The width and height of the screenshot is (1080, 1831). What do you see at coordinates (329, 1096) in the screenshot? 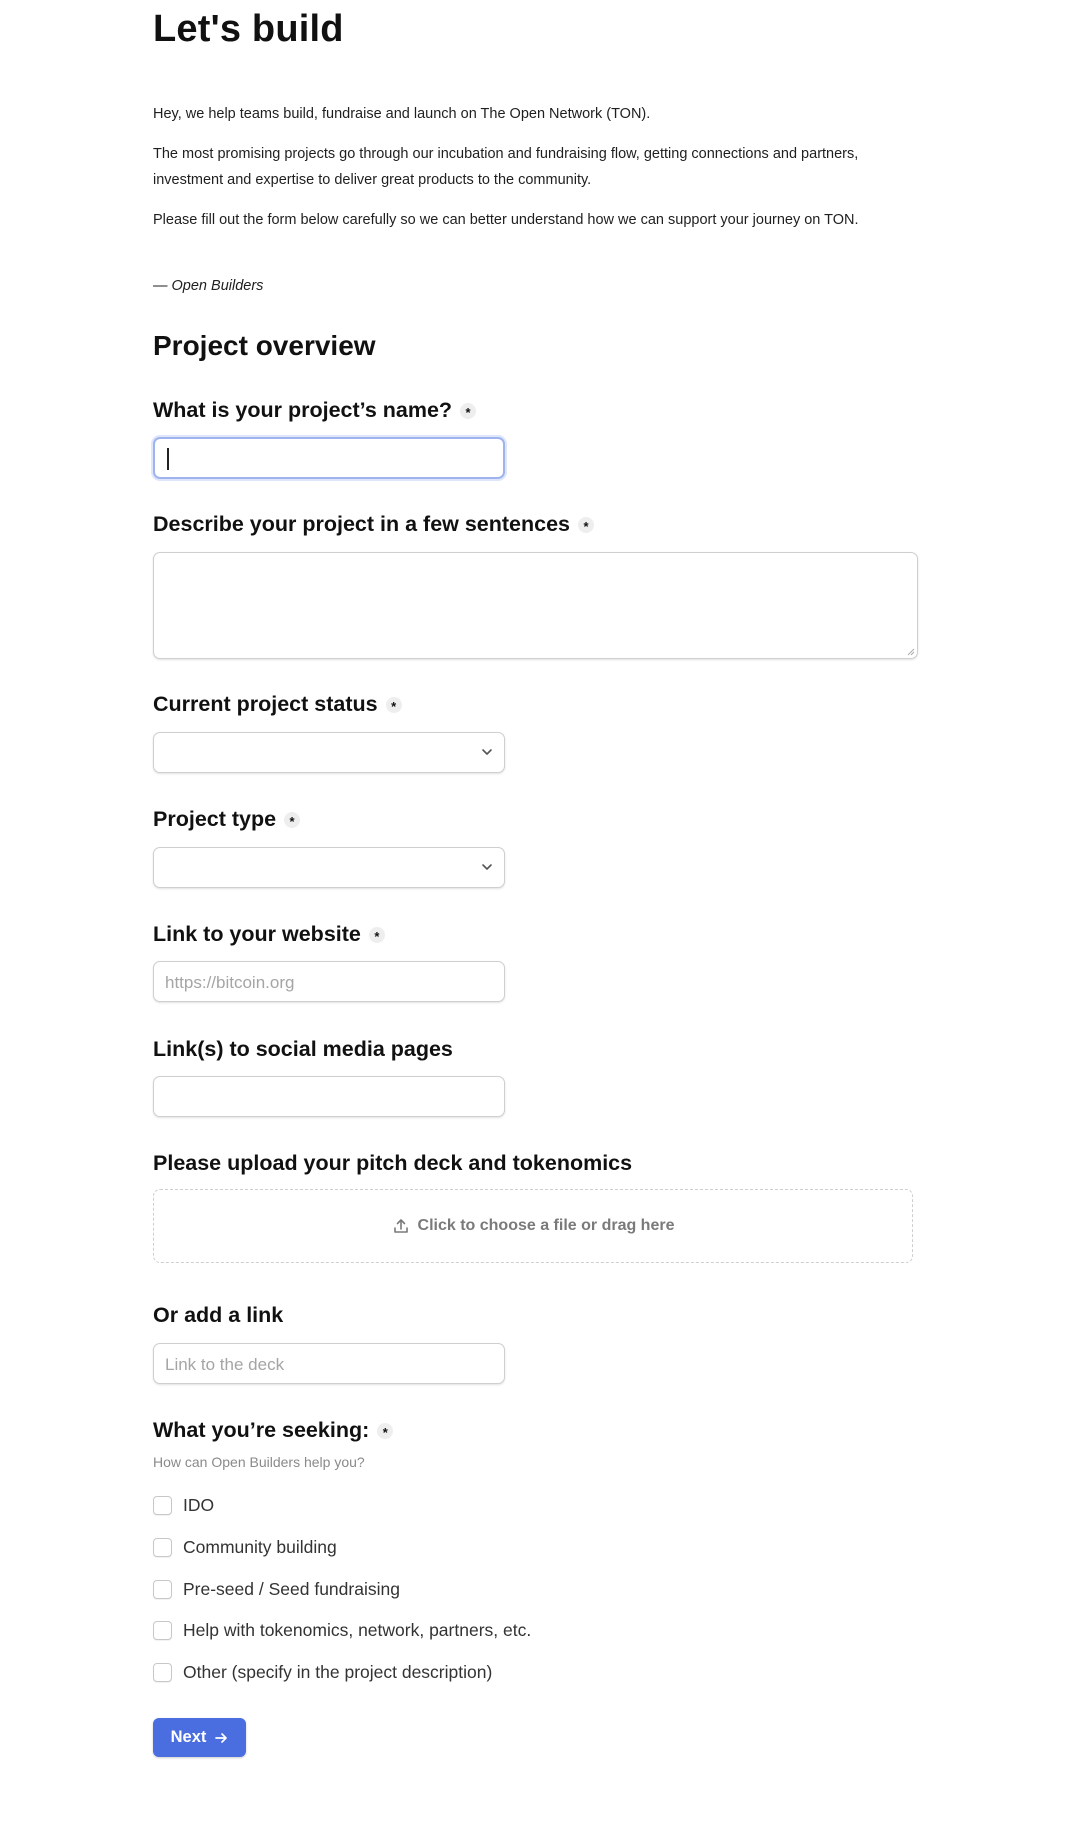
I see `social-input` at bounding box center [329, 1096].